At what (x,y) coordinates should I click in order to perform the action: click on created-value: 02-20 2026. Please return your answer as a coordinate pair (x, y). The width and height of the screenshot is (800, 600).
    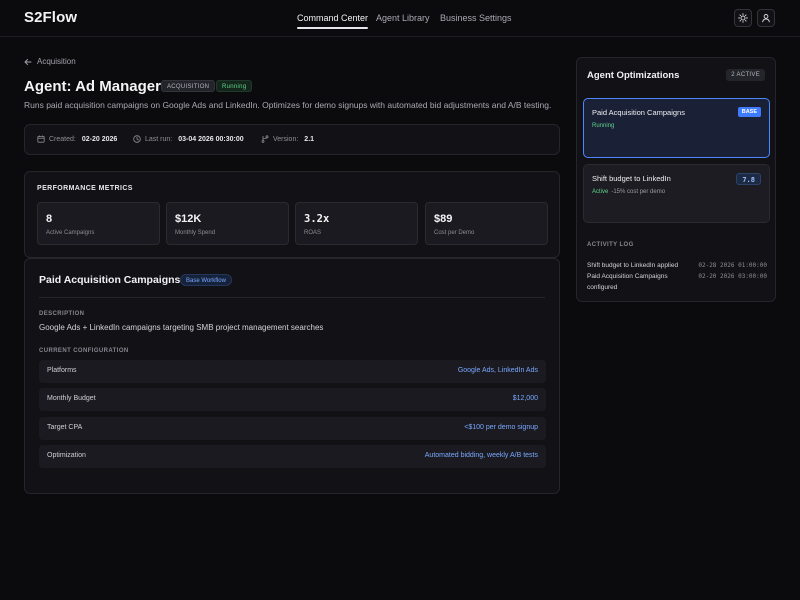
    Looking at the image, I should click on (99, 139).